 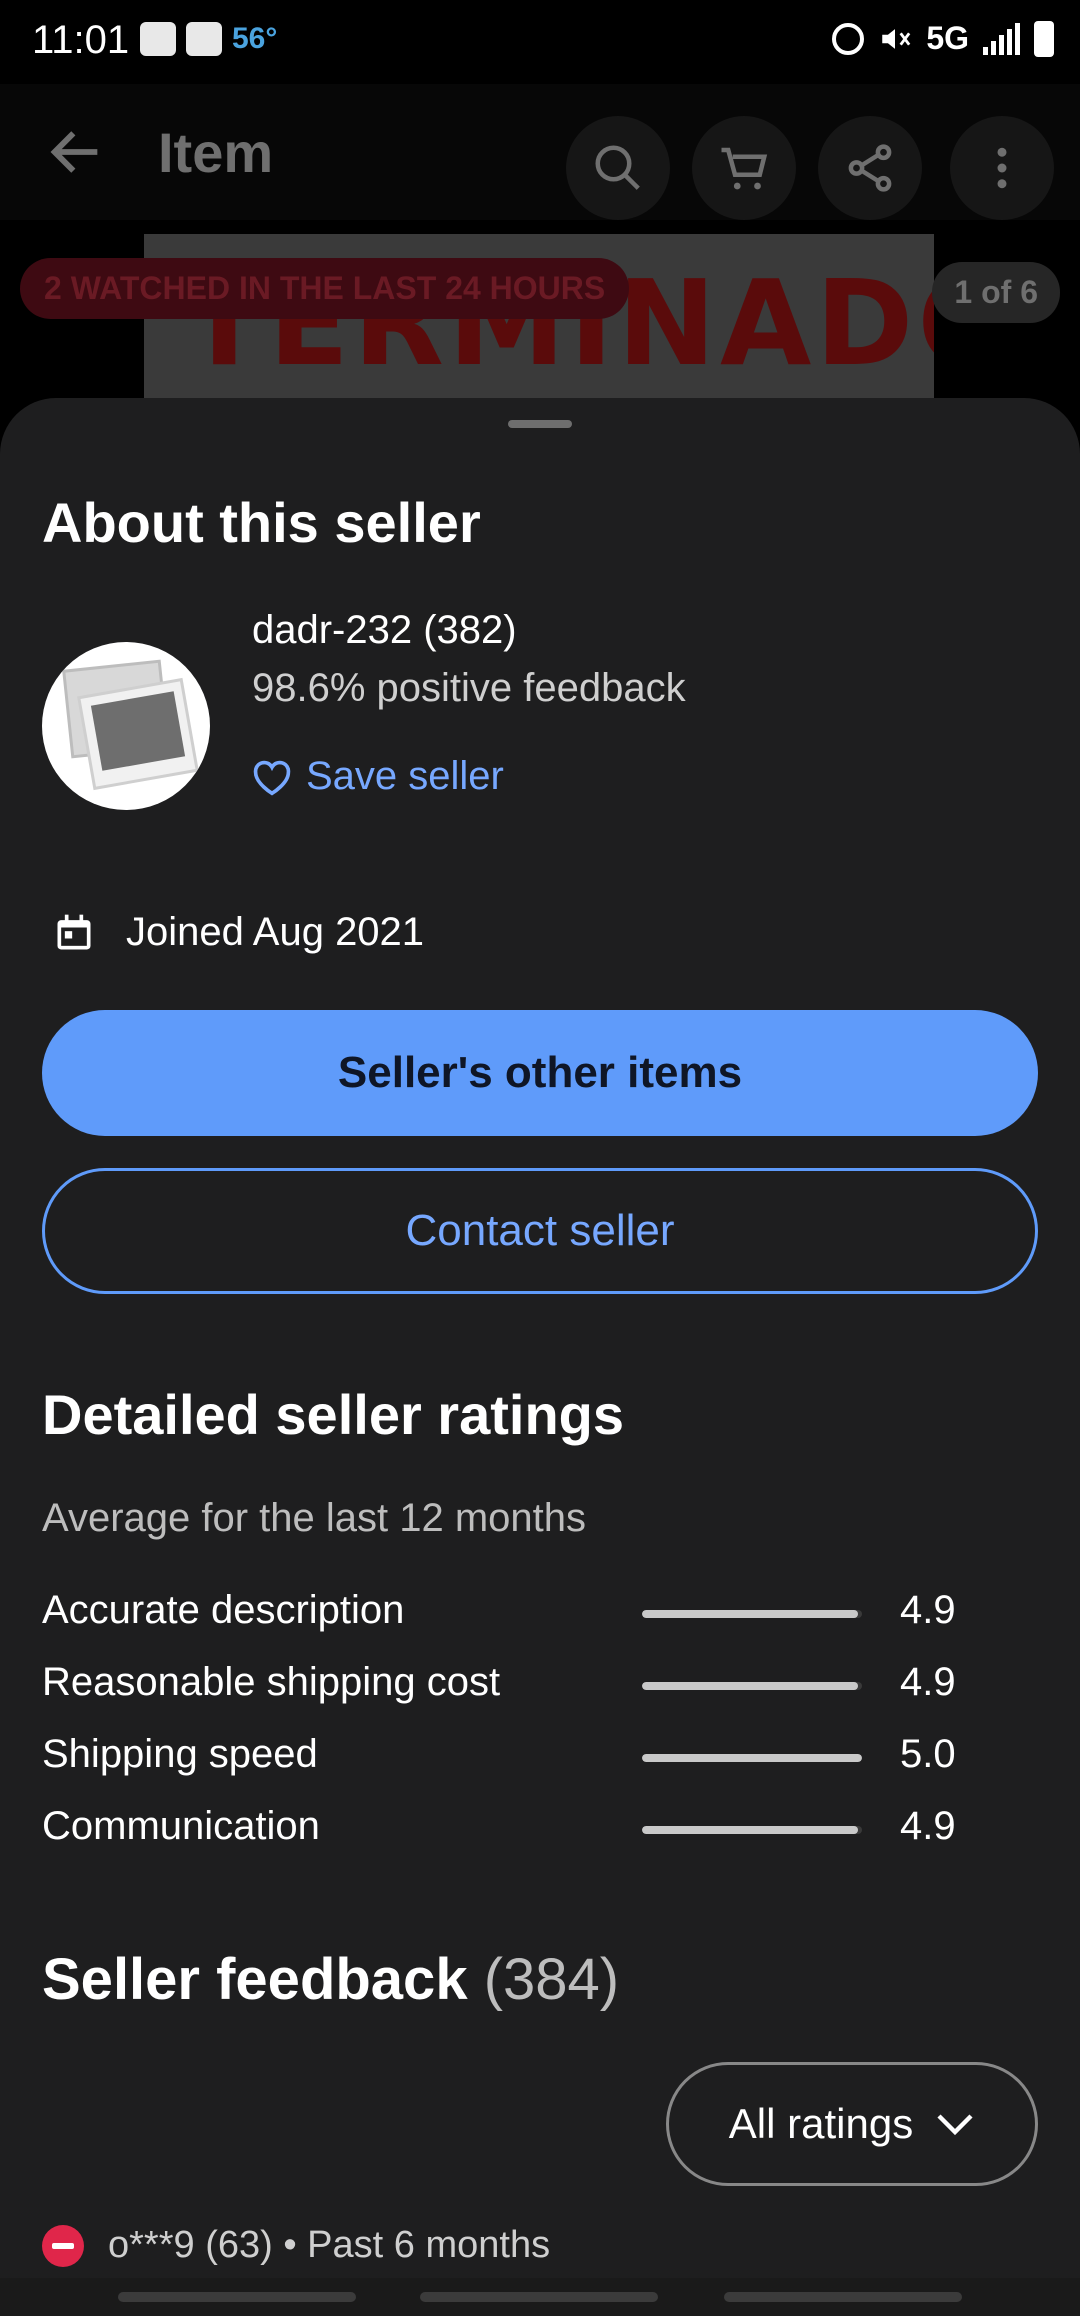 I want to click on sheet-drag-handle, so click(x=540, y=424).